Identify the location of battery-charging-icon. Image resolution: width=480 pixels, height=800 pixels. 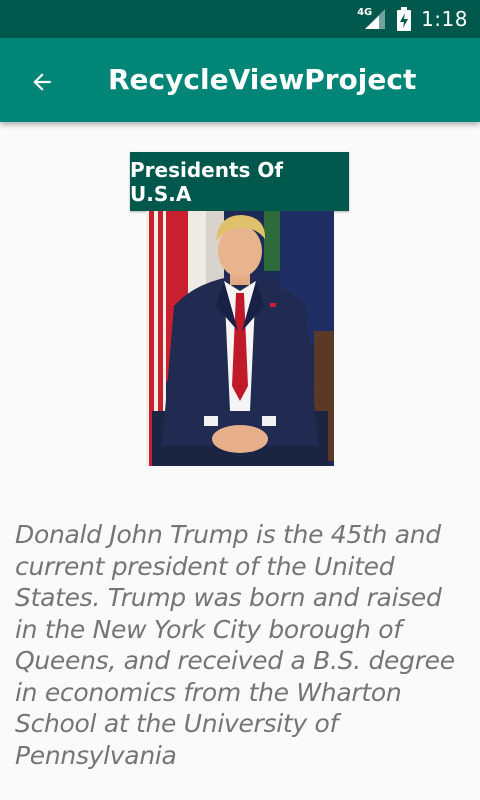
(404, 19).